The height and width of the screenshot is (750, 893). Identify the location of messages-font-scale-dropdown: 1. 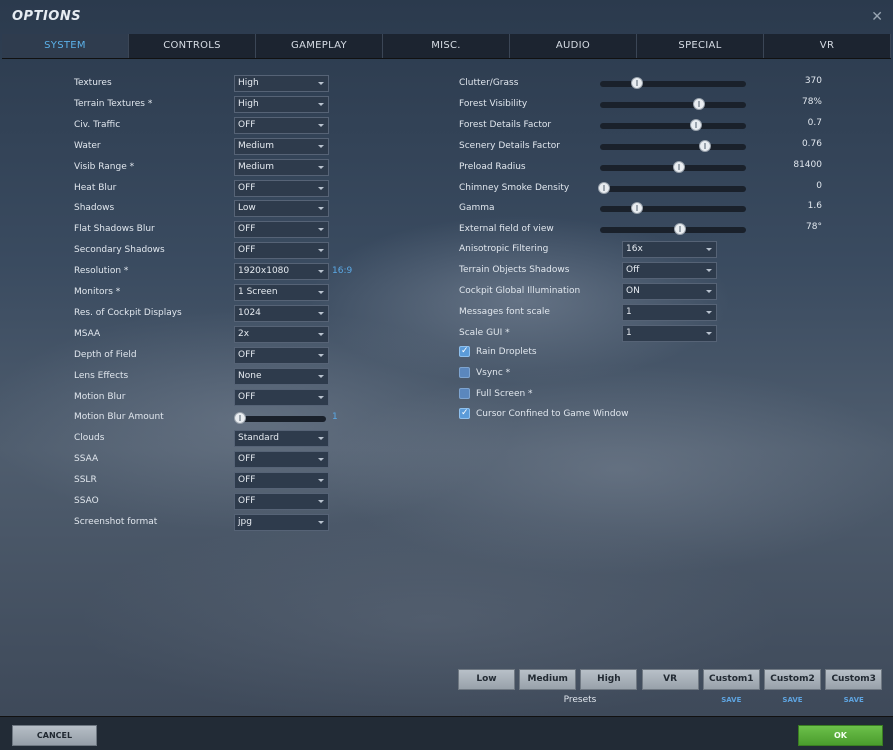
(669, 312).